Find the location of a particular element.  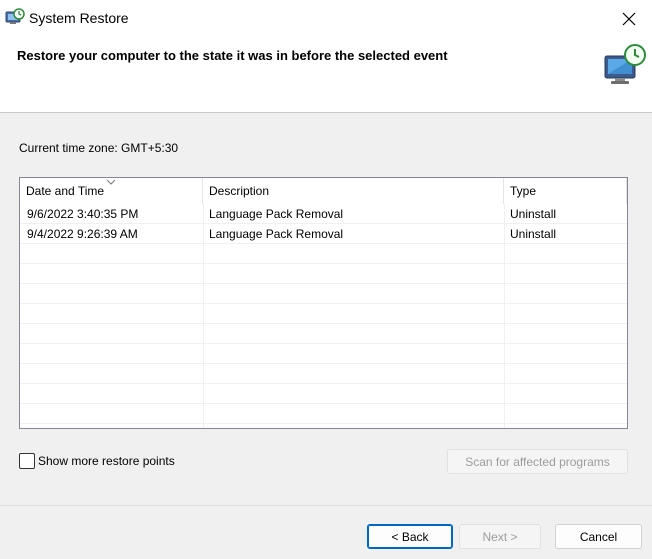

scan-affected-programs-button: Scan for affected programs is located at coordinates (537, 461).